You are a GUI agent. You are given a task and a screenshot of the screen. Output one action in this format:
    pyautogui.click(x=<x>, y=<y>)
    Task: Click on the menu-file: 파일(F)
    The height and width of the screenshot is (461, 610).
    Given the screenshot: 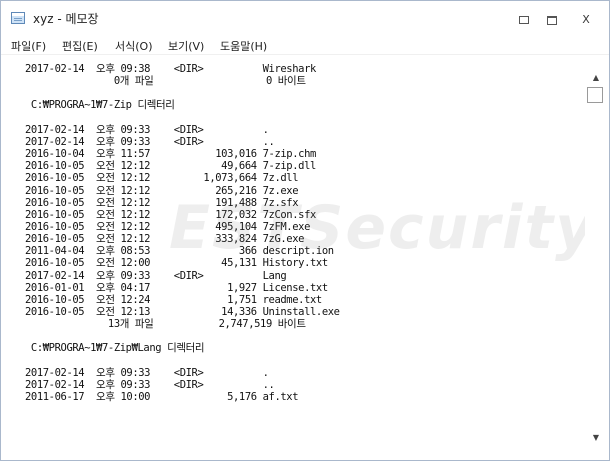 What is the action you would take?
    pyautogui.click(x=28, y=46)
    